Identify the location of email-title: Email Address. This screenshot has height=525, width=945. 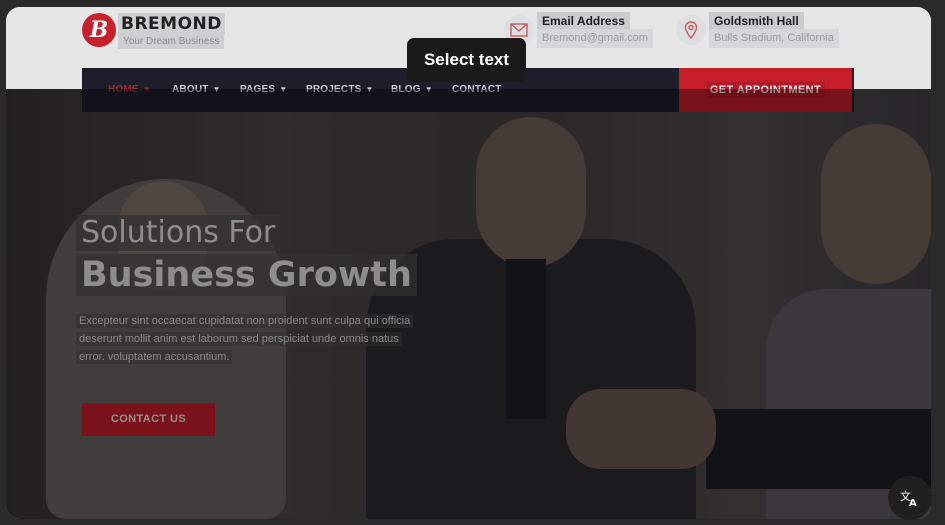
(583, 21).